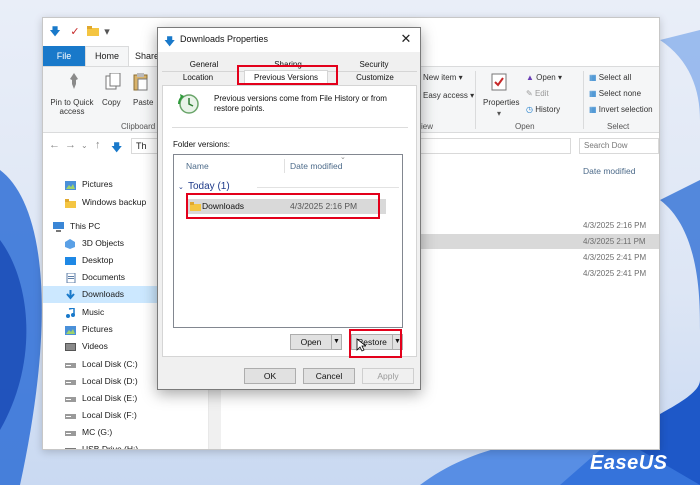 The width and height of the screenshot is (700, 485). I want to click on select-all-label: Select all, so click(615, 77).